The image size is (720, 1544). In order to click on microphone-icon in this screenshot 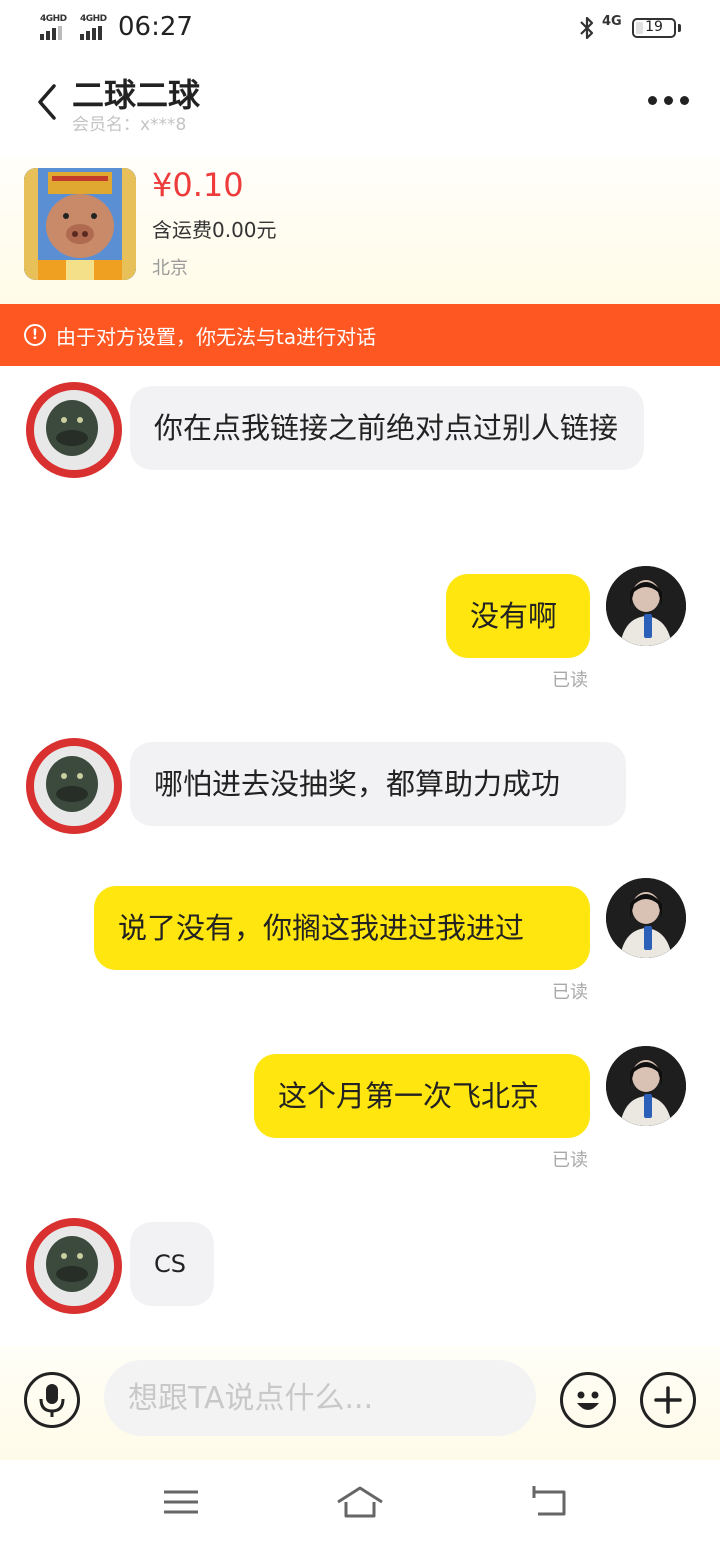, I will do `click(52, 1400)`.